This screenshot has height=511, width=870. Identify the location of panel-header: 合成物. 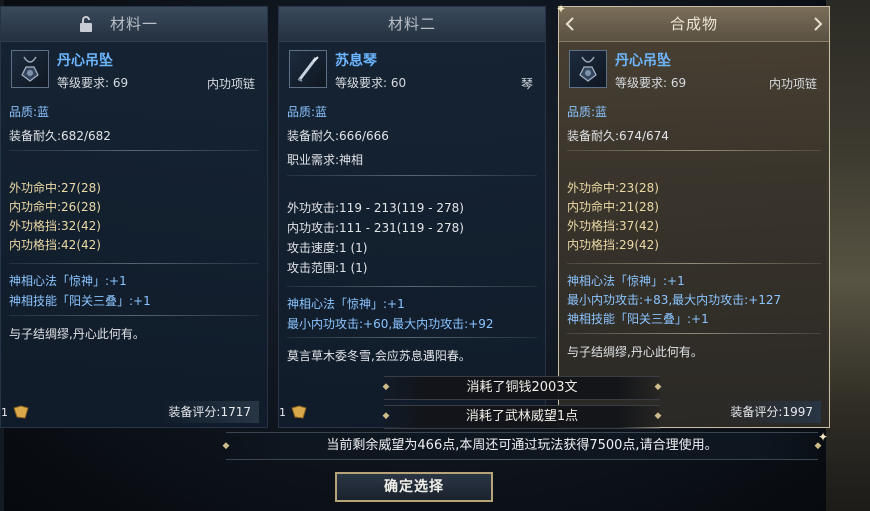
(694, 24).